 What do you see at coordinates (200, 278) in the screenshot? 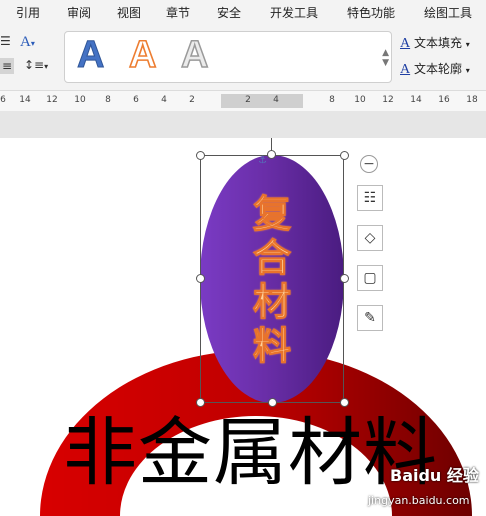
I see `resize-handle-w` at bounding box center [200, 278].